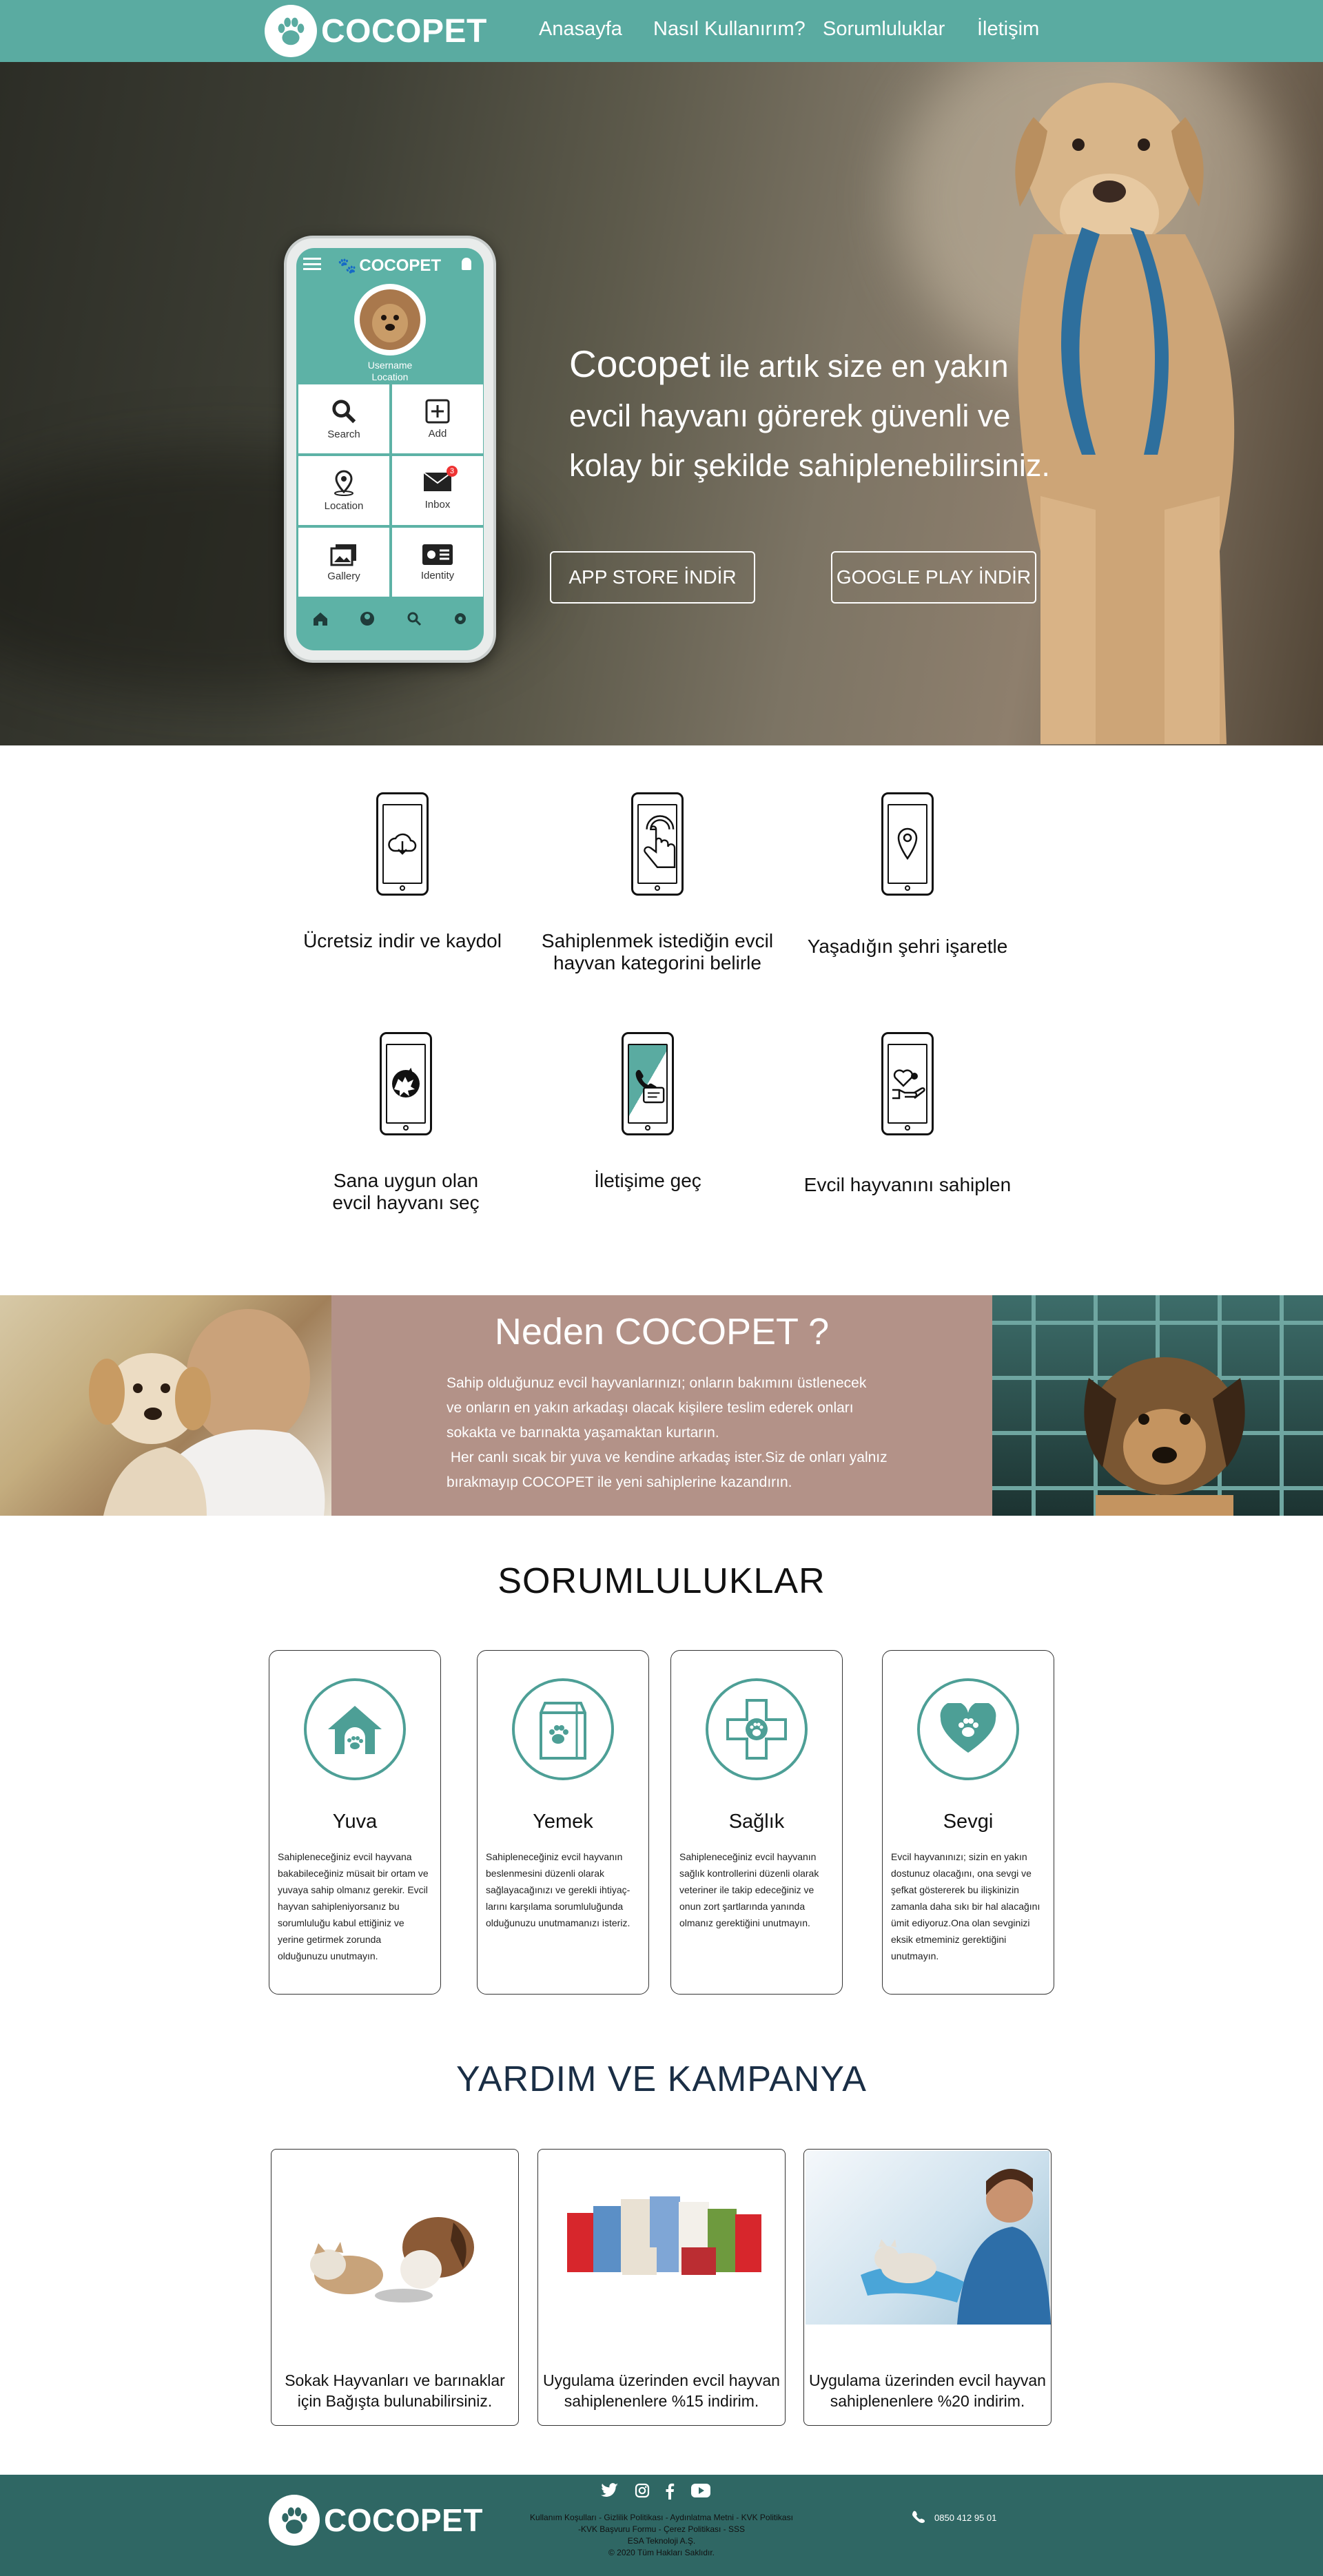 This screenshot has width=1323, height=2576. Describe the element at coordinates (907, 844) in the screenshot. I see `location-pin-icon` at that location.